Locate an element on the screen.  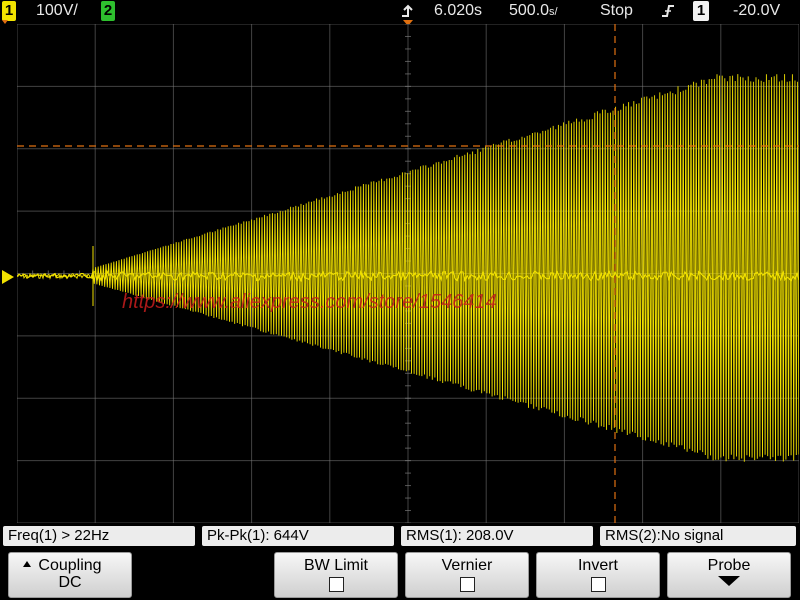
channel-2-indicator: 2 is located at coordinates (108, 11).